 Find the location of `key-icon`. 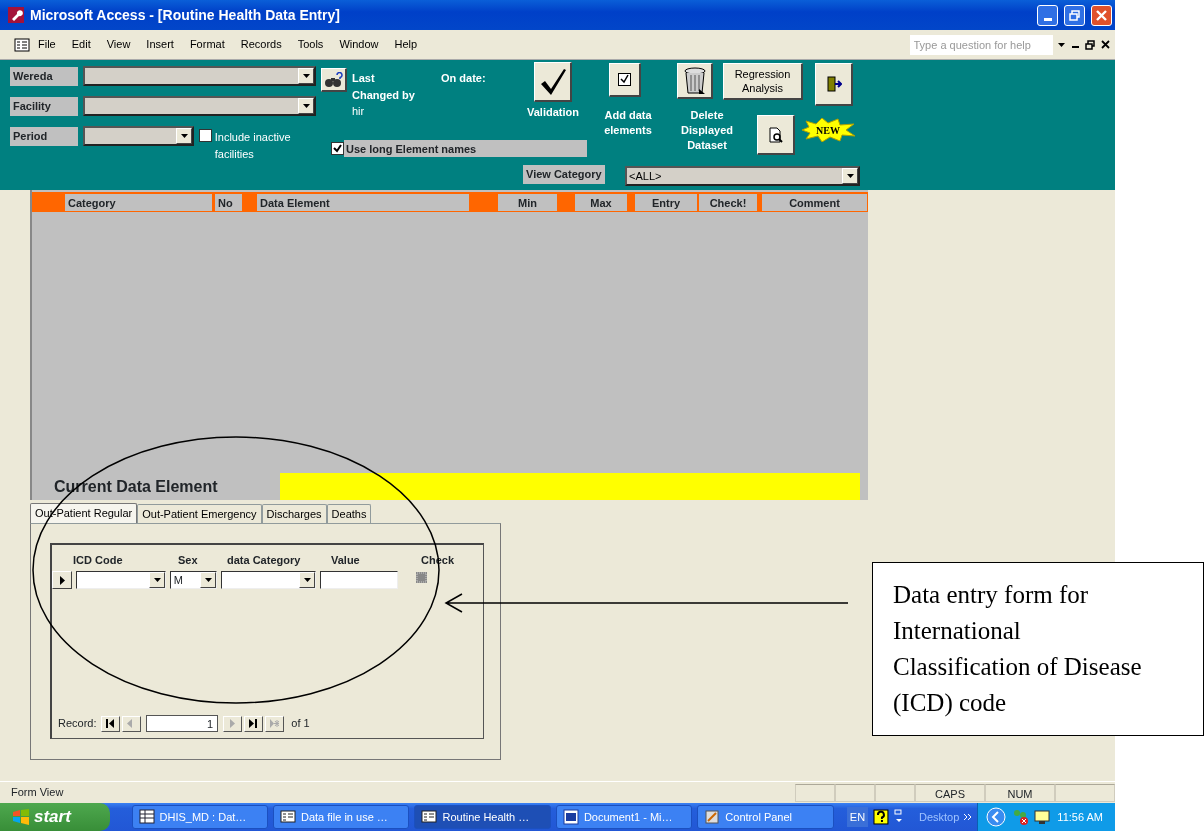

key-icon is located at coordinates (16, 15).